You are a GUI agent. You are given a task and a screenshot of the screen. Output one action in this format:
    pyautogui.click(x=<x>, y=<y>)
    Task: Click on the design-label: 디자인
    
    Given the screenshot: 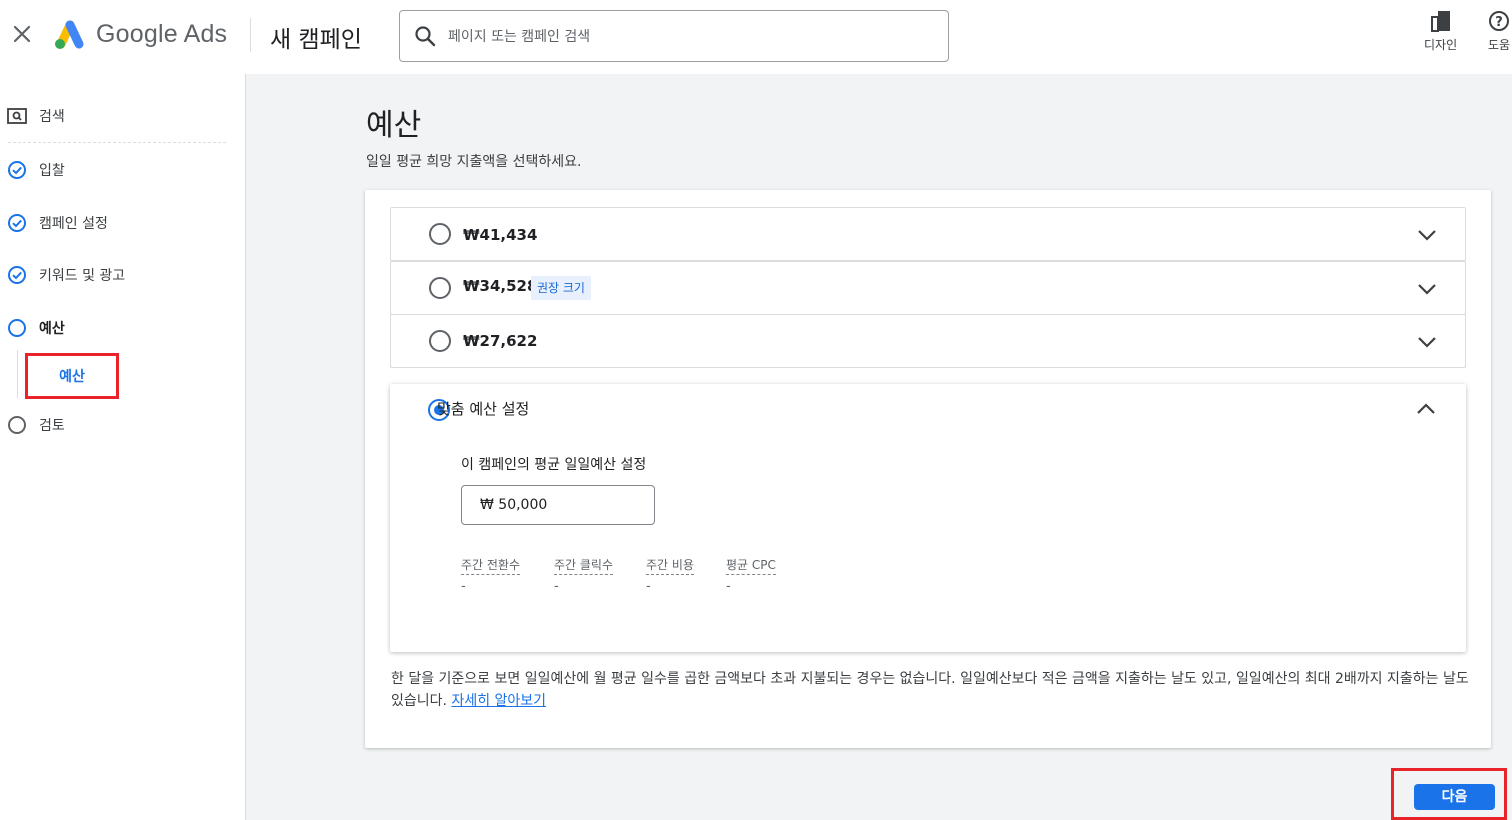 What is the action you would take?
    pyautogui.click(x=1441, y=45)
    